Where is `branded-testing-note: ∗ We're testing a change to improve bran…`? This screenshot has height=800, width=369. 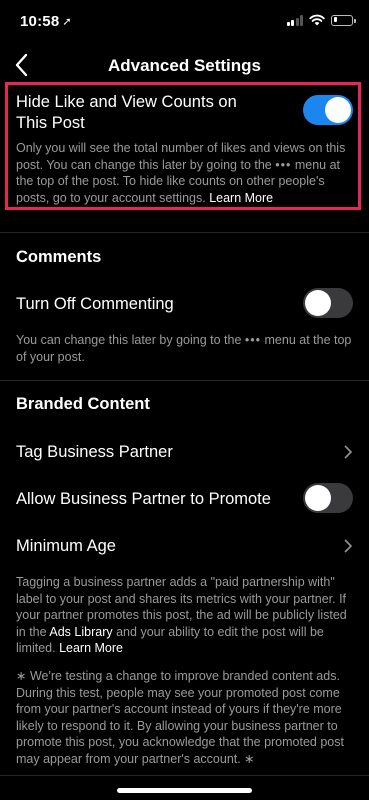
branded-testing-note: ∗ We're testing a change to improve bran… is located at coordinates (180, 717).